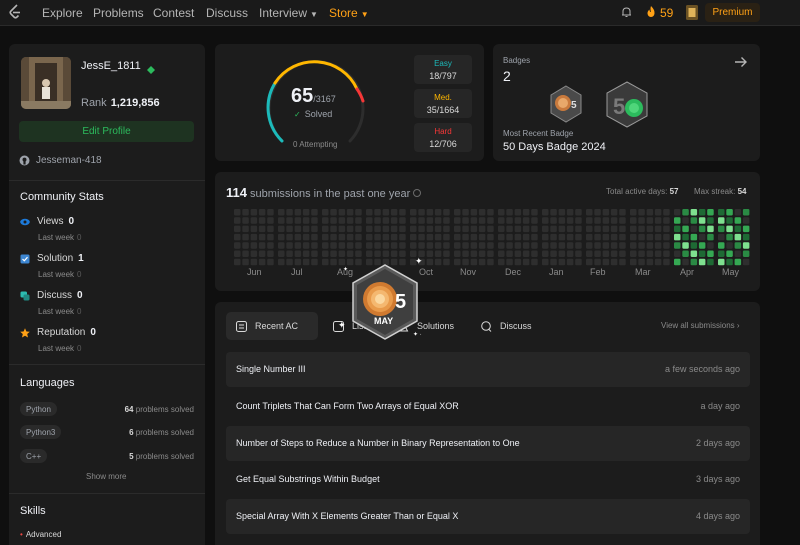 The height and width of the screenshot is (545, 800). Describe the element at coordinates (651, 11) in the screenshot. I see `fire-icon` at that location.